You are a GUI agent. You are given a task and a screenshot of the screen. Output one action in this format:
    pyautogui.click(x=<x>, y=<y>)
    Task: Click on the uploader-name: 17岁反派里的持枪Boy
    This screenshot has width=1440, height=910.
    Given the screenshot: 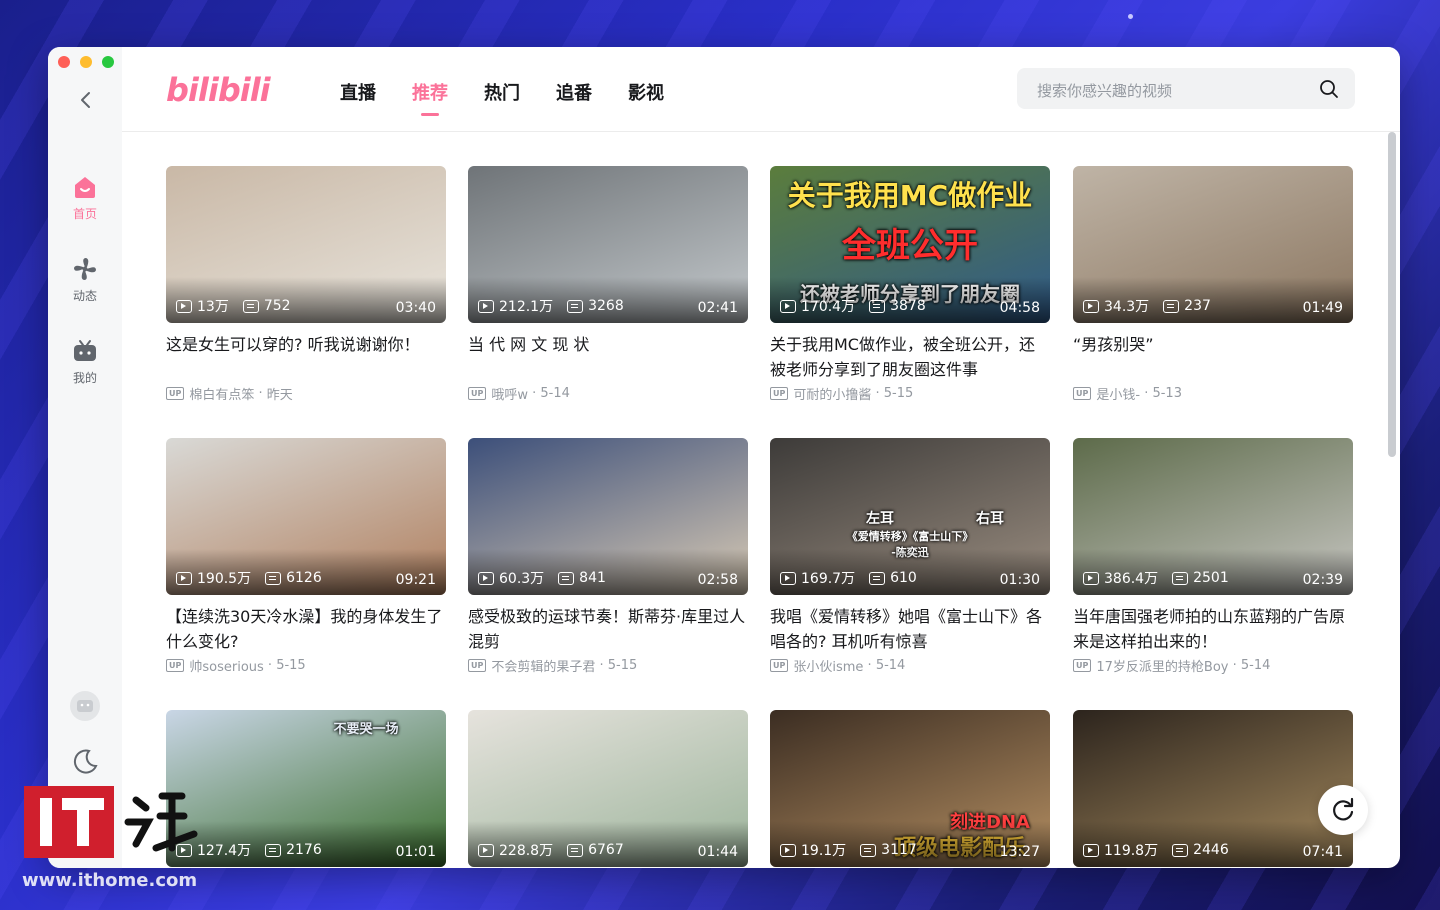 What is the action you would take?
    pyautogui.click(x=1162, y=665)
    